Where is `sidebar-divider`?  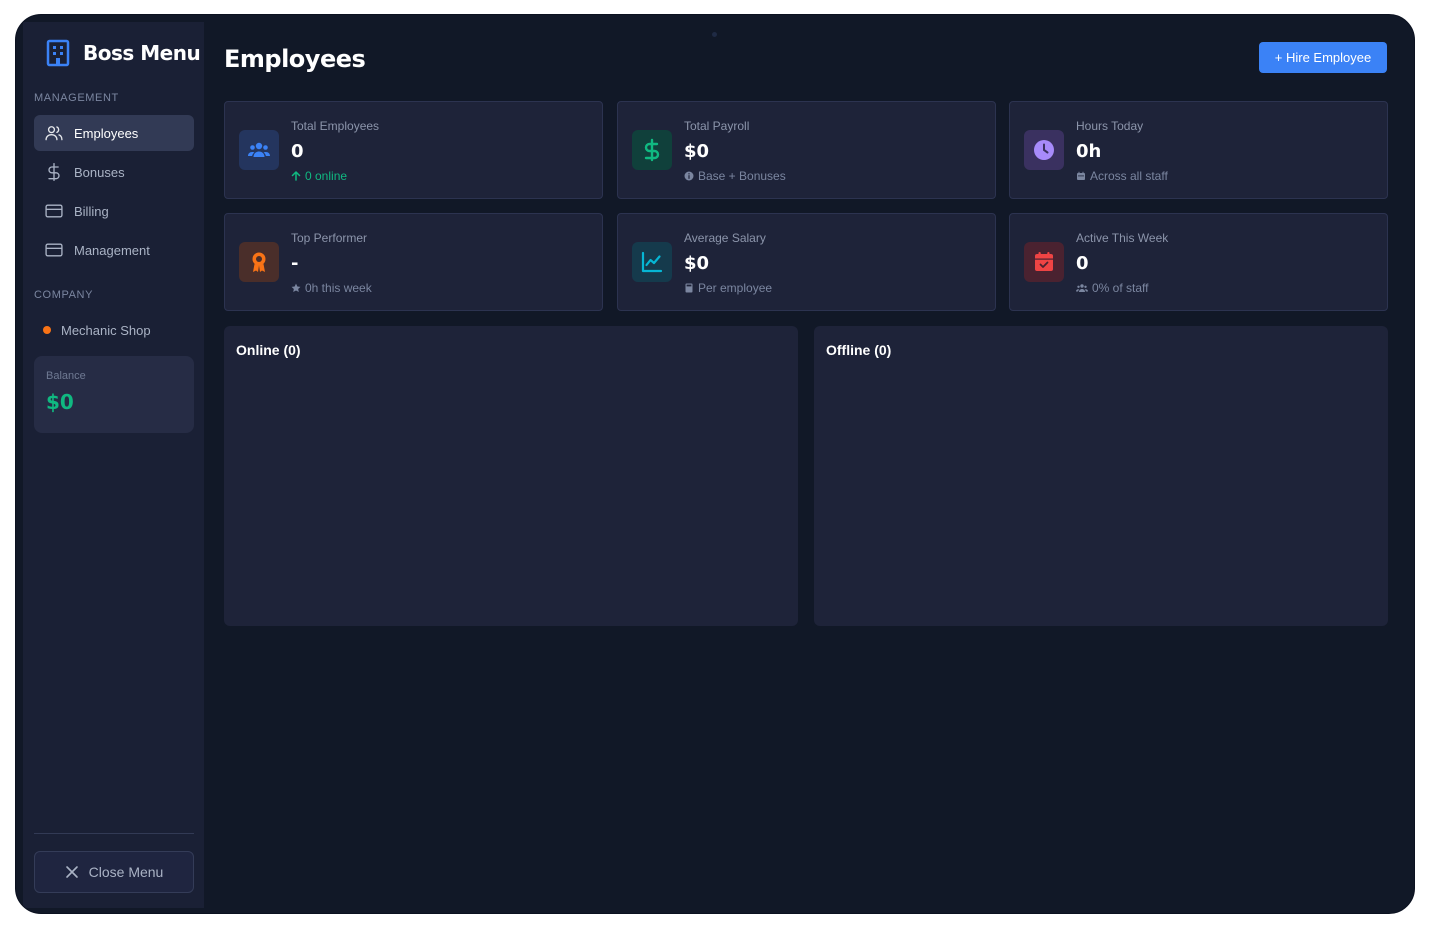
sidebar-divider is located at coordinates (114, 833).